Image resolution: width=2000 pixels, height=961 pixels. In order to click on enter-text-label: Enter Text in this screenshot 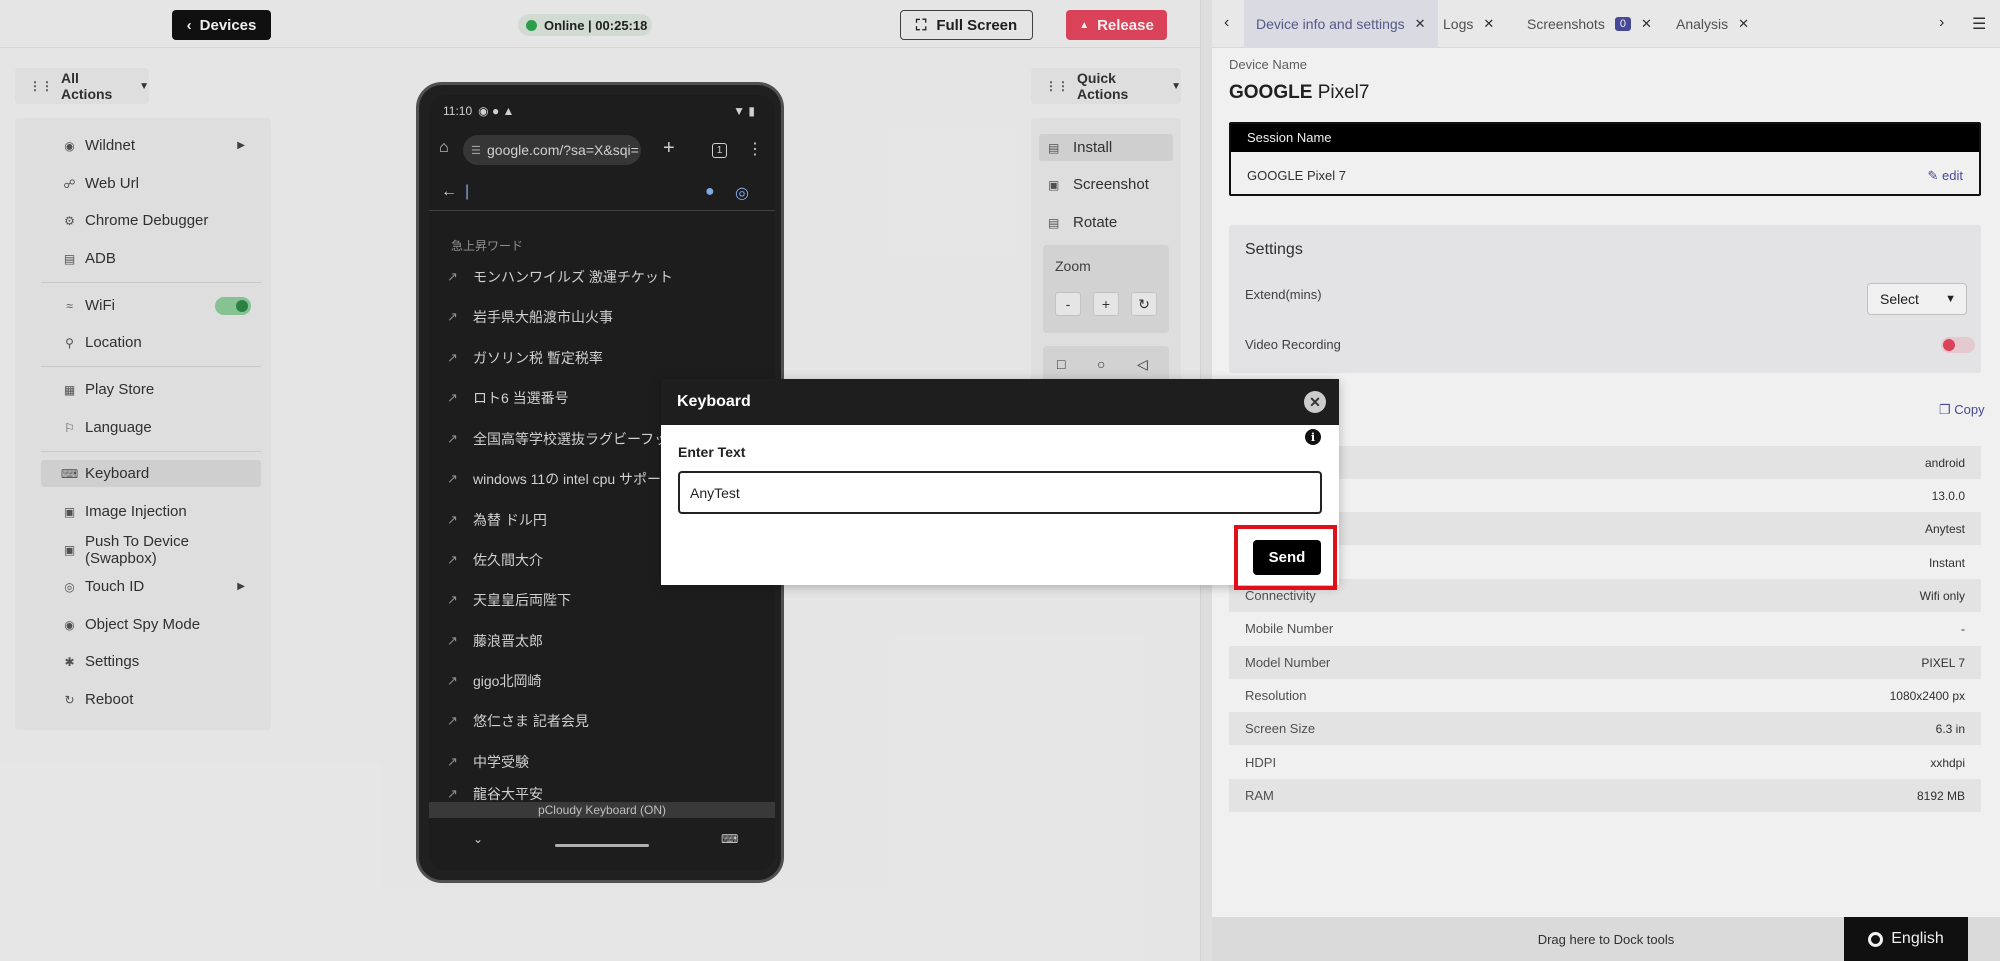, I will do `click(712, 452)`.